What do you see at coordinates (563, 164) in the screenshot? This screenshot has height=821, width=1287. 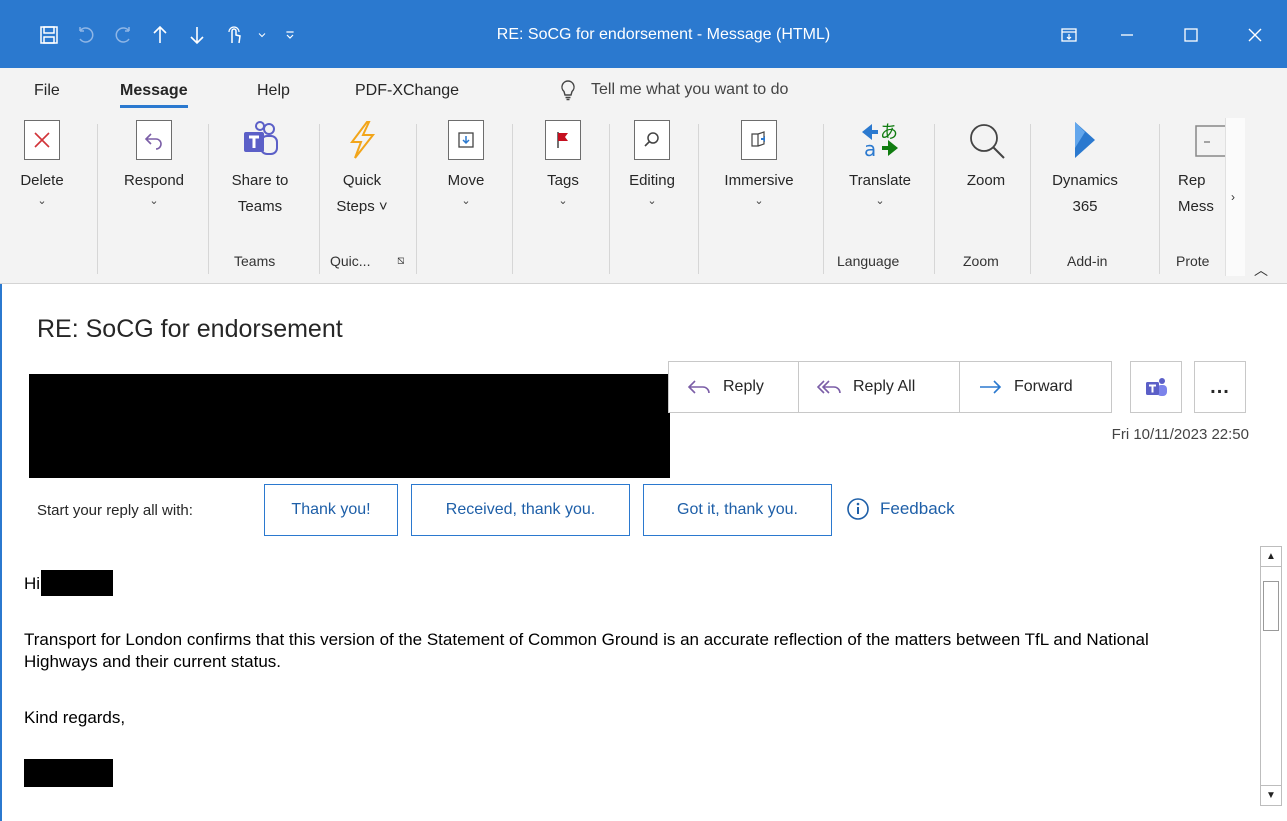 I see `tags-button: Tags ⌄` at bounding box center [563, 164].